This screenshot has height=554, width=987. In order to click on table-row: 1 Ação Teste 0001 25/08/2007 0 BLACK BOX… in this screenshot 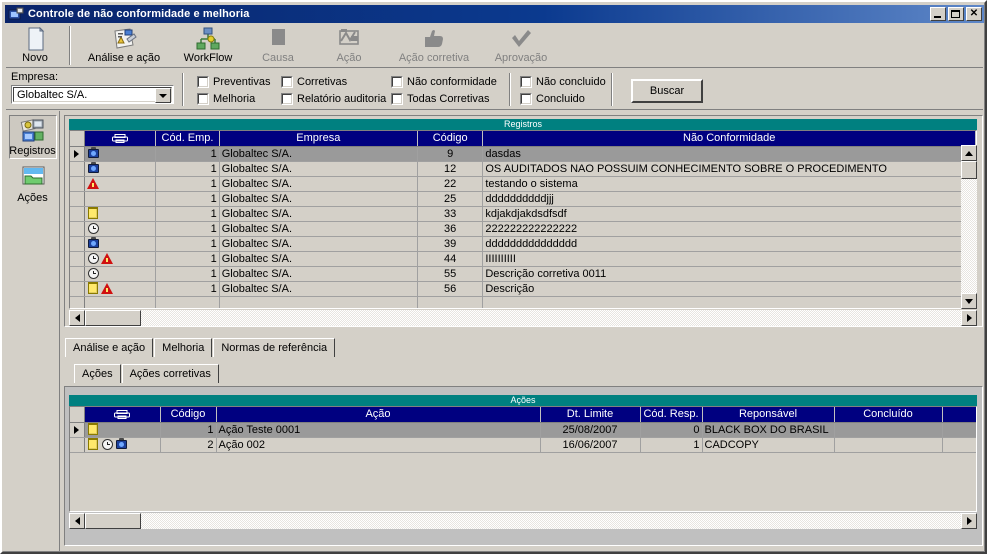, I will do `click(523, 430)`.